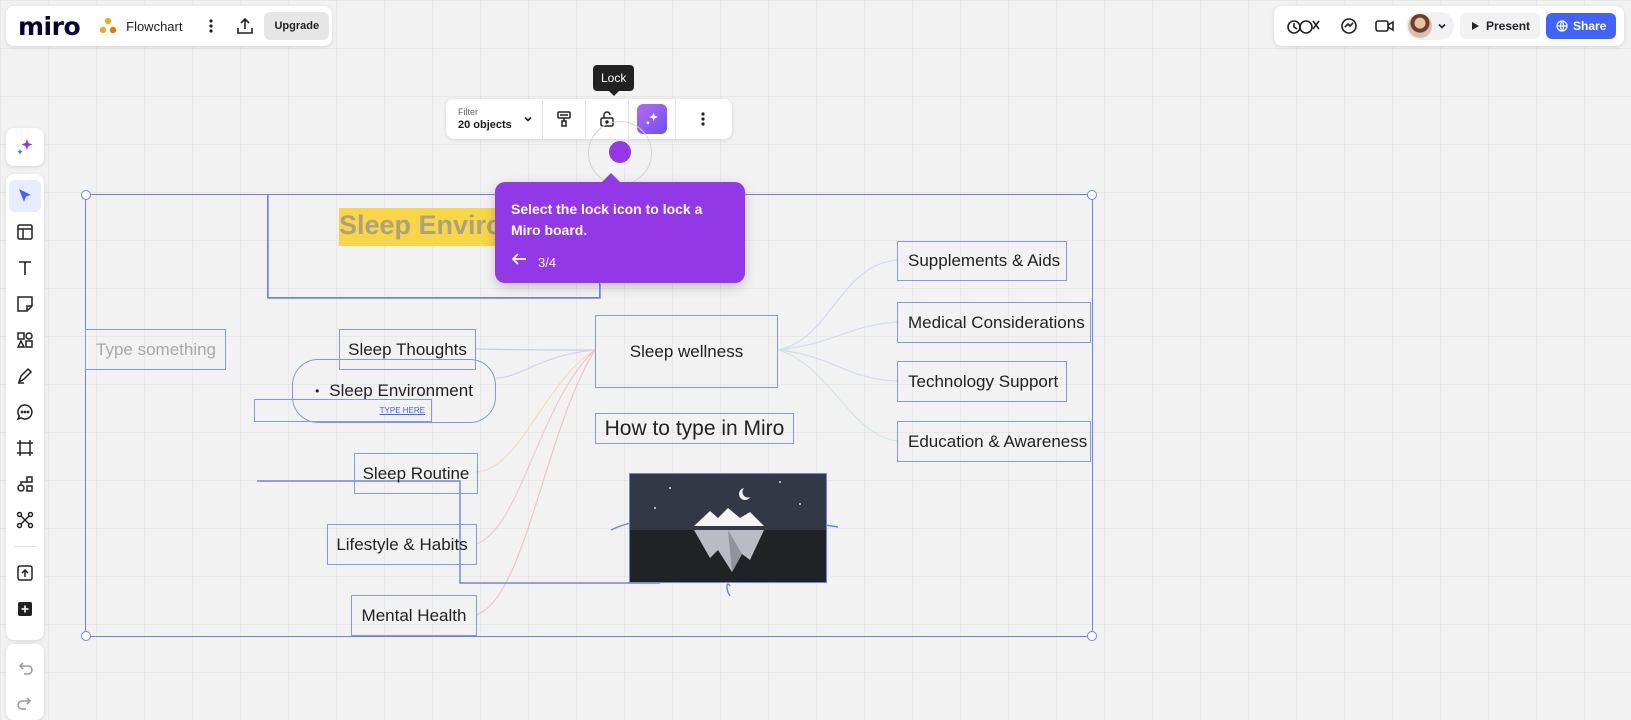 The height and width of the screenshot is (720, 1631). What do you see at coordinates (614, 80) in the screenshot?
I see `lock-tooltip: Lock` at bounding box center [614, 80].